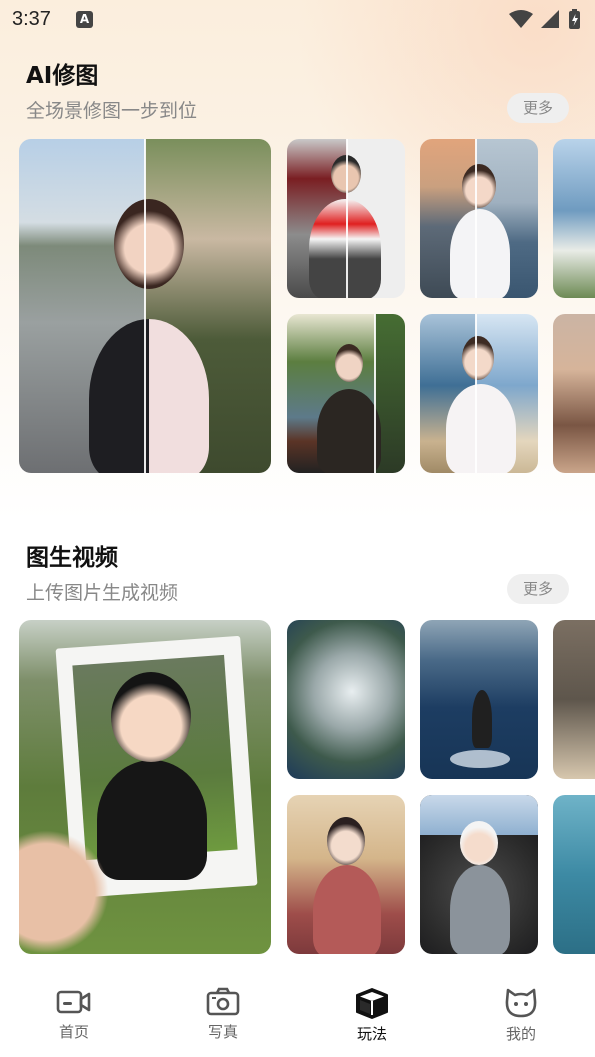 This screenshot has width=595, height=1057. What do you see at coordinates (372, 1019) in the screenshot?
I see `tab-play: 玩法` at bounding box center [372, 1019].